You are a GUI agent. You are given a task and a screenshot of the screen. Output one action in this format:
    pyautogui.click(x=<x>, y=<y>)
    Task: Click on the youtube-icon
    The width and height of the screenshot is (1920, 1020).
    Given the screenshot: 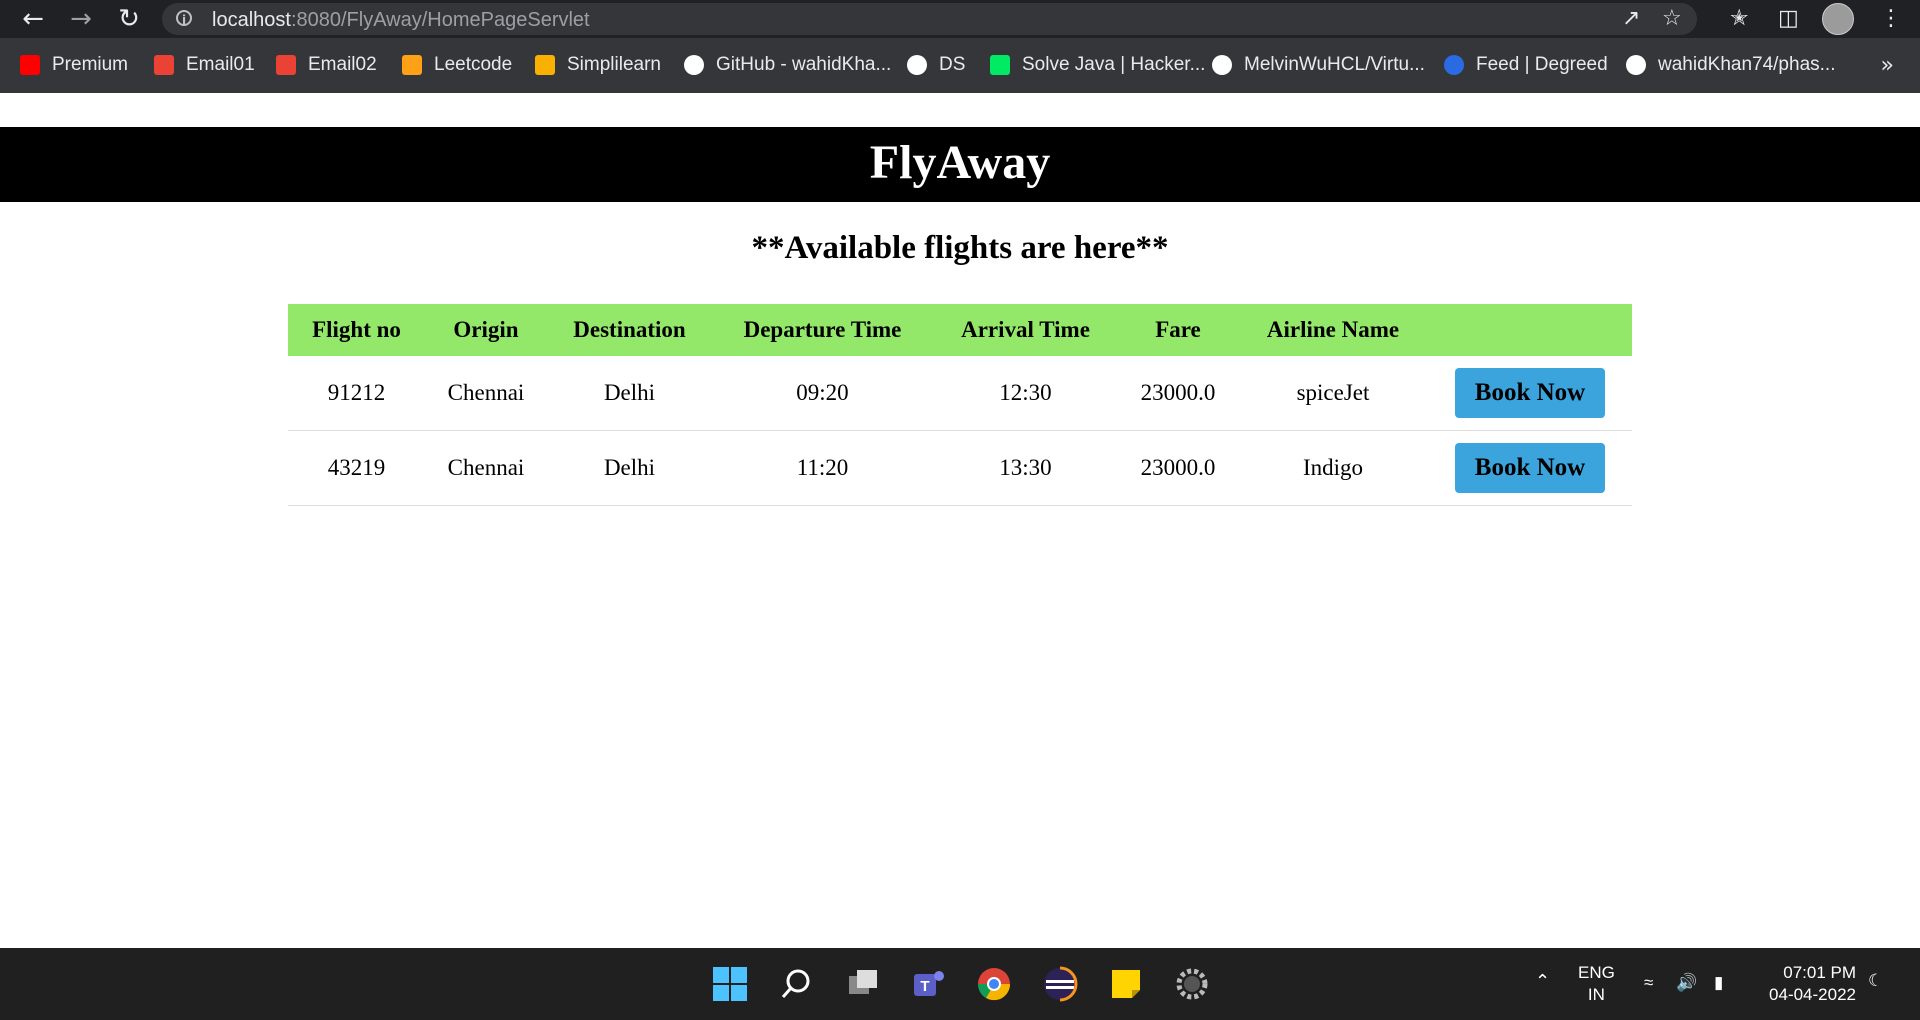 What is the action you would take?
    pyautogui.click(x=30, y=65)
    